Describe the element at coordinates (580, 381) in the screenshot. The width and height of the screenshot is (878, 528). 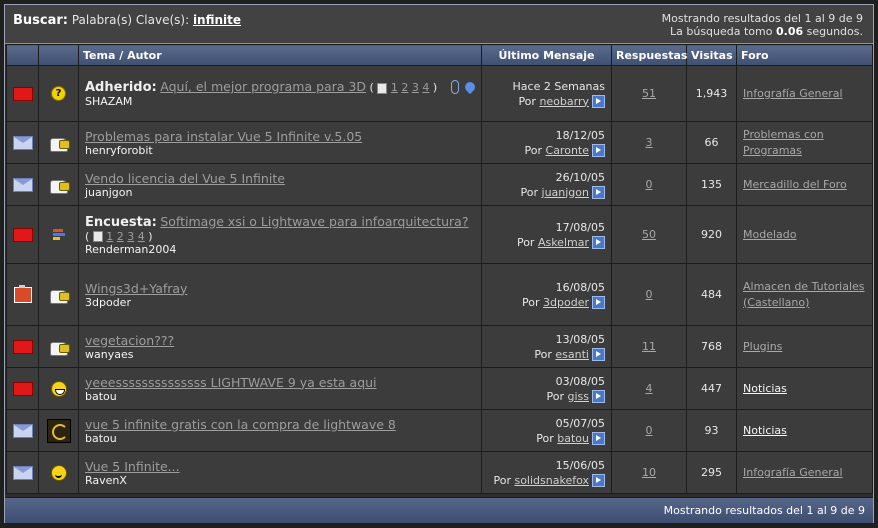
I see `last-post-date: 03/08/05` at that location.